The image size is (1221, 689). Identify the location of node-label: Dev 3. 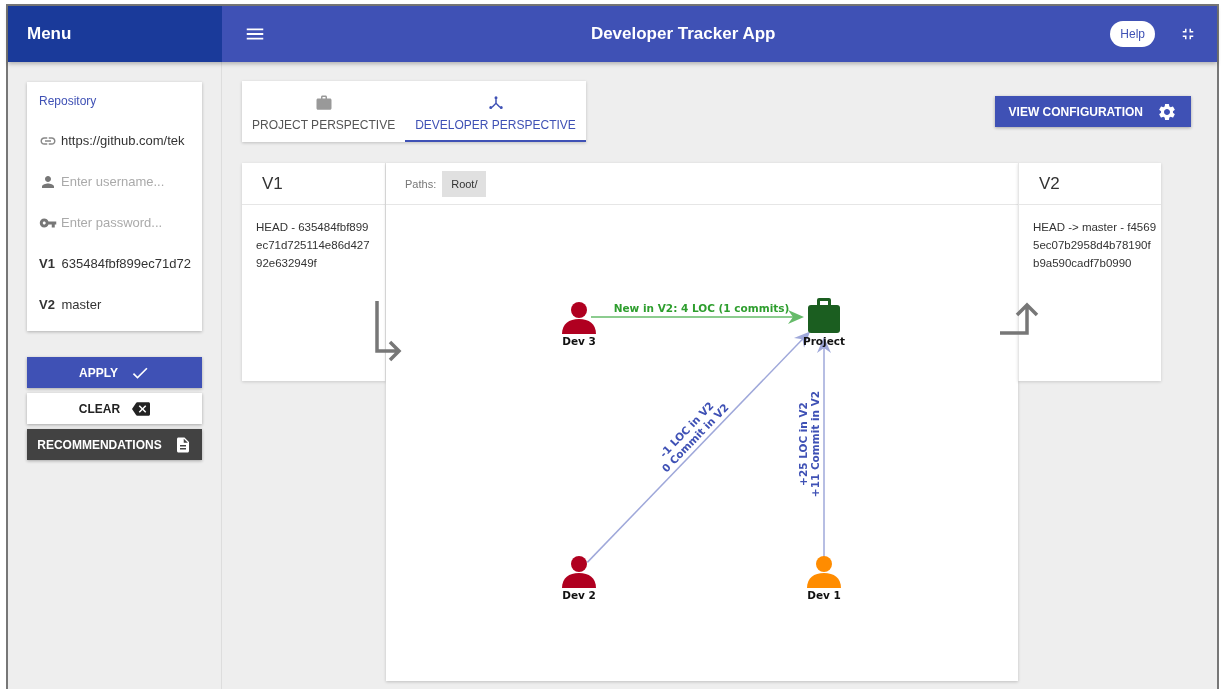
(579, 341).